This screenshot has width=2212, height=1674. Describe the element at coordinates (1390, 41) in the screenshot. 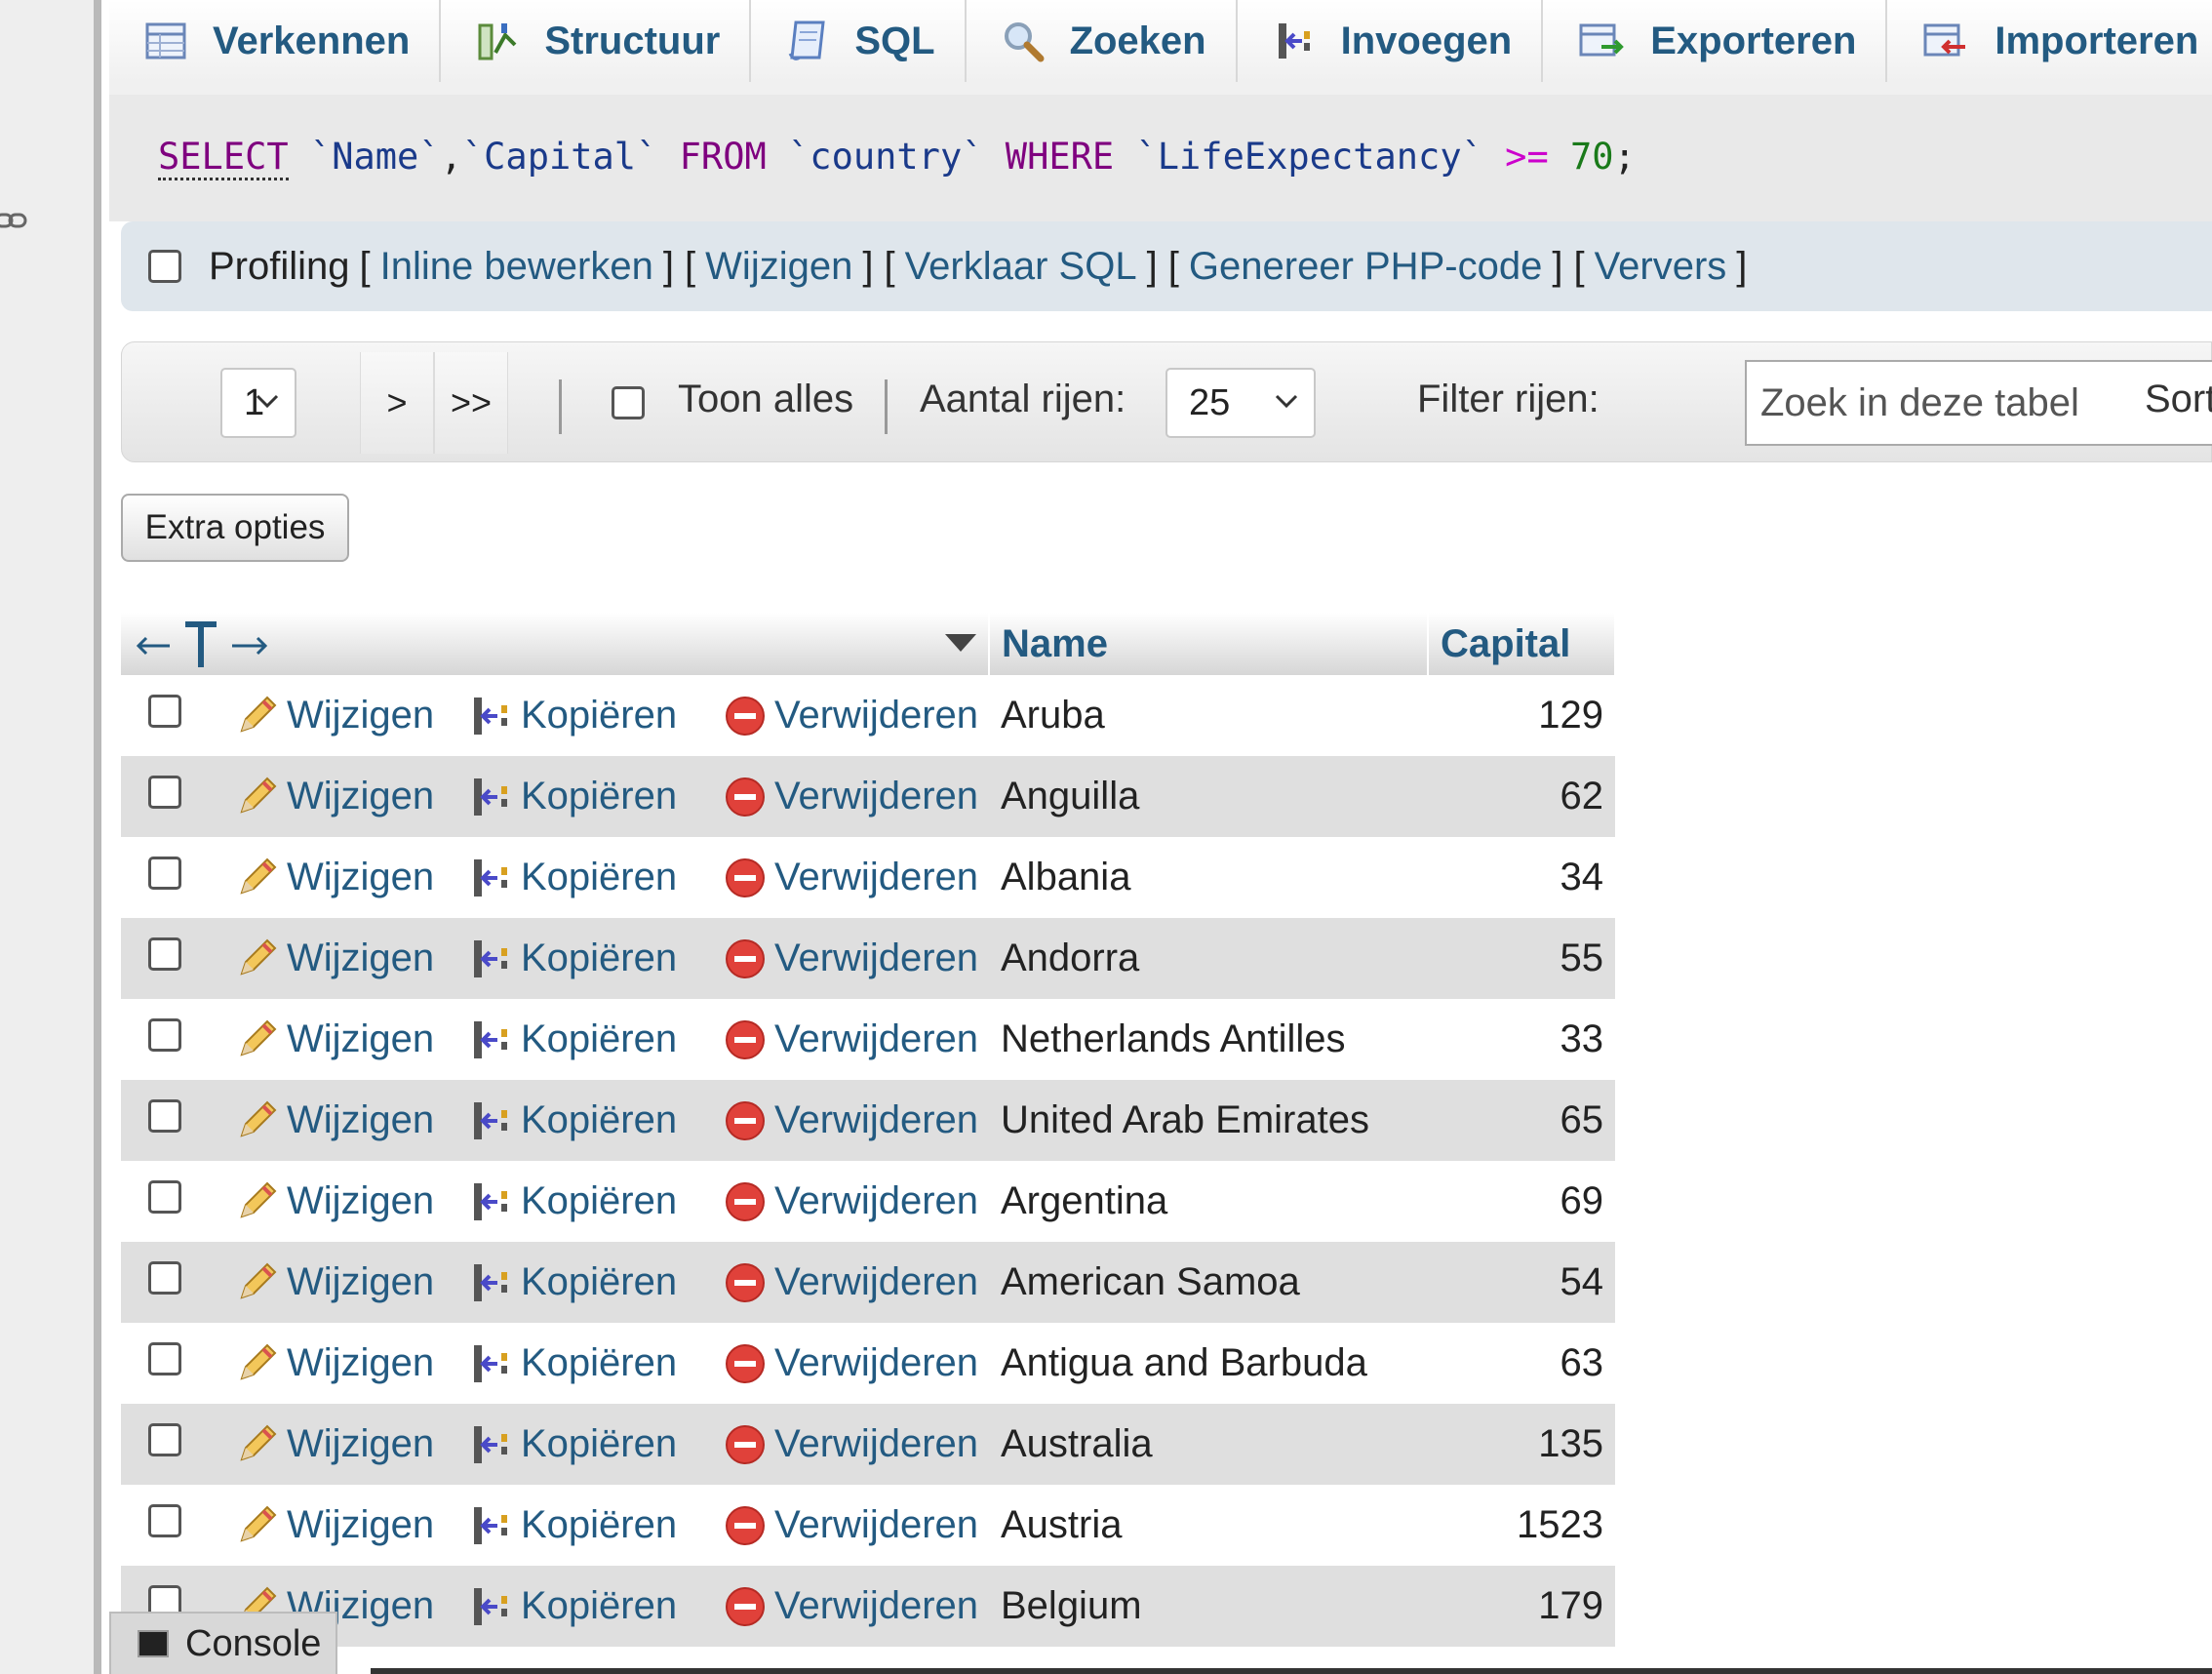

I see `tab-insert: Invoegen` at that location.